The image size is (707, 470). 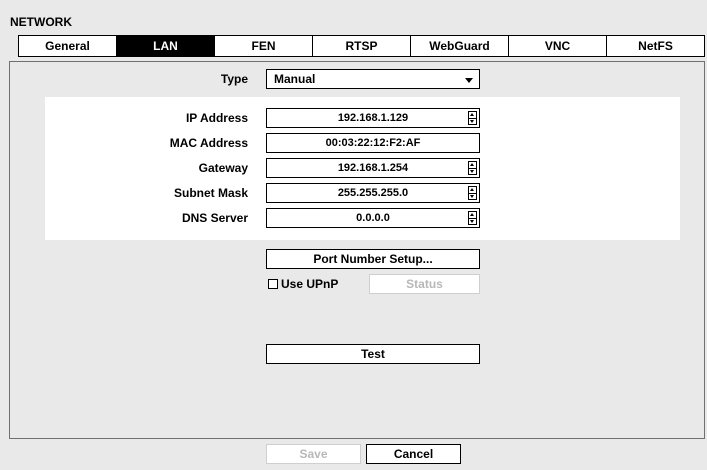 I want to click on tab-general: General, so click(x=68, y=46).